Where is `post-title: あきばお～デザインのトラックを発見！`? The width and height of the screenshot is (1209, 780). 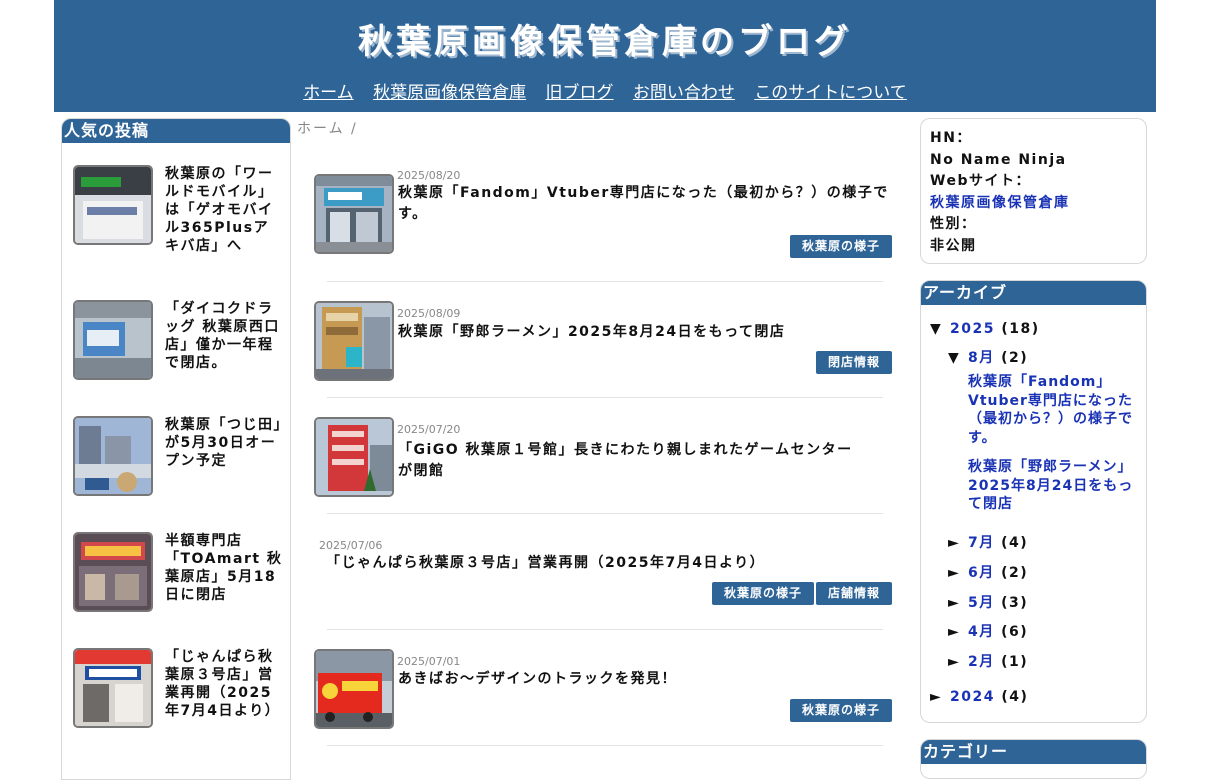 post-title: あきばお～デザインのトラックを発見！ is located at coordinates (644, 679).